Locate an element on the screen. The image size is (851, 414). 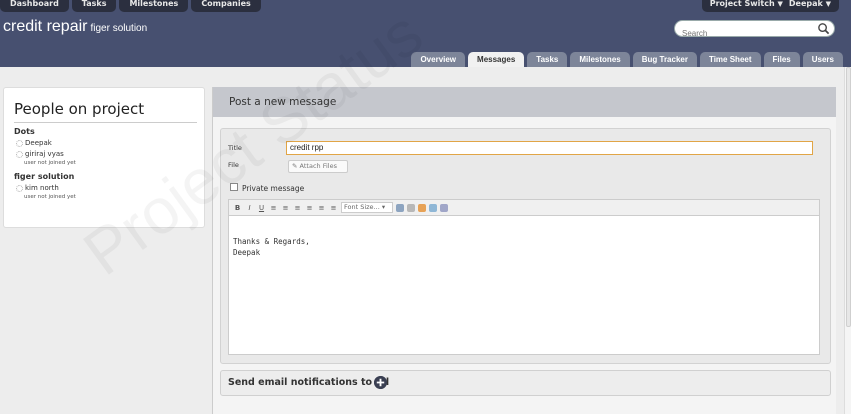
tab-messages: Messages is located at coordinates (496, 59).